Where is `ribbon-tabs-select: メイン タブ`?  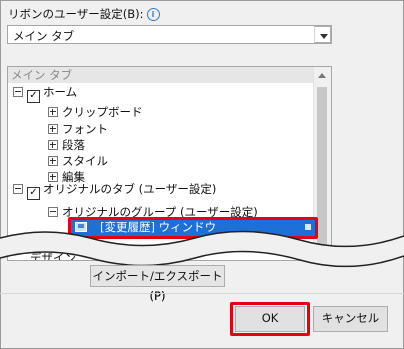 ribbon-tabs-select: メイン タブ is located at coordinates (169, 34).